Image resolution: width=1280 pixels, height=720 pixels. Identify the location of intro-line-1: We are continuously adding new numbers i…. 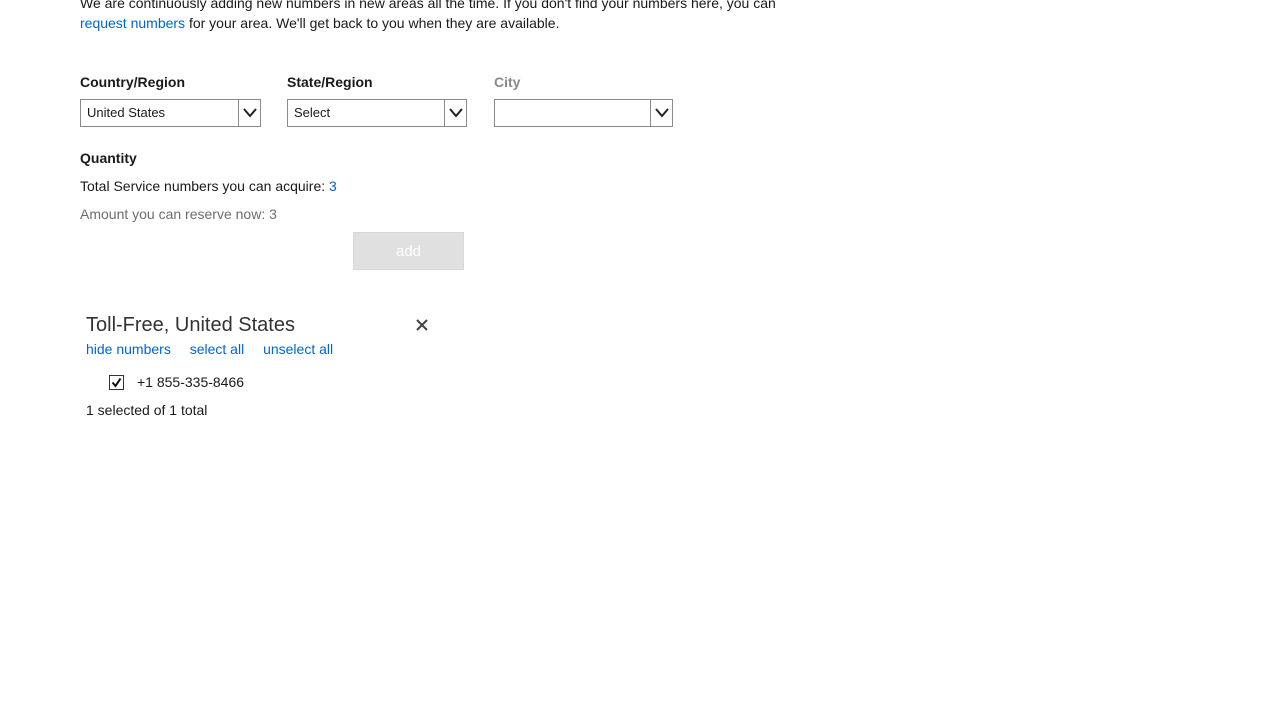
(428, 5).